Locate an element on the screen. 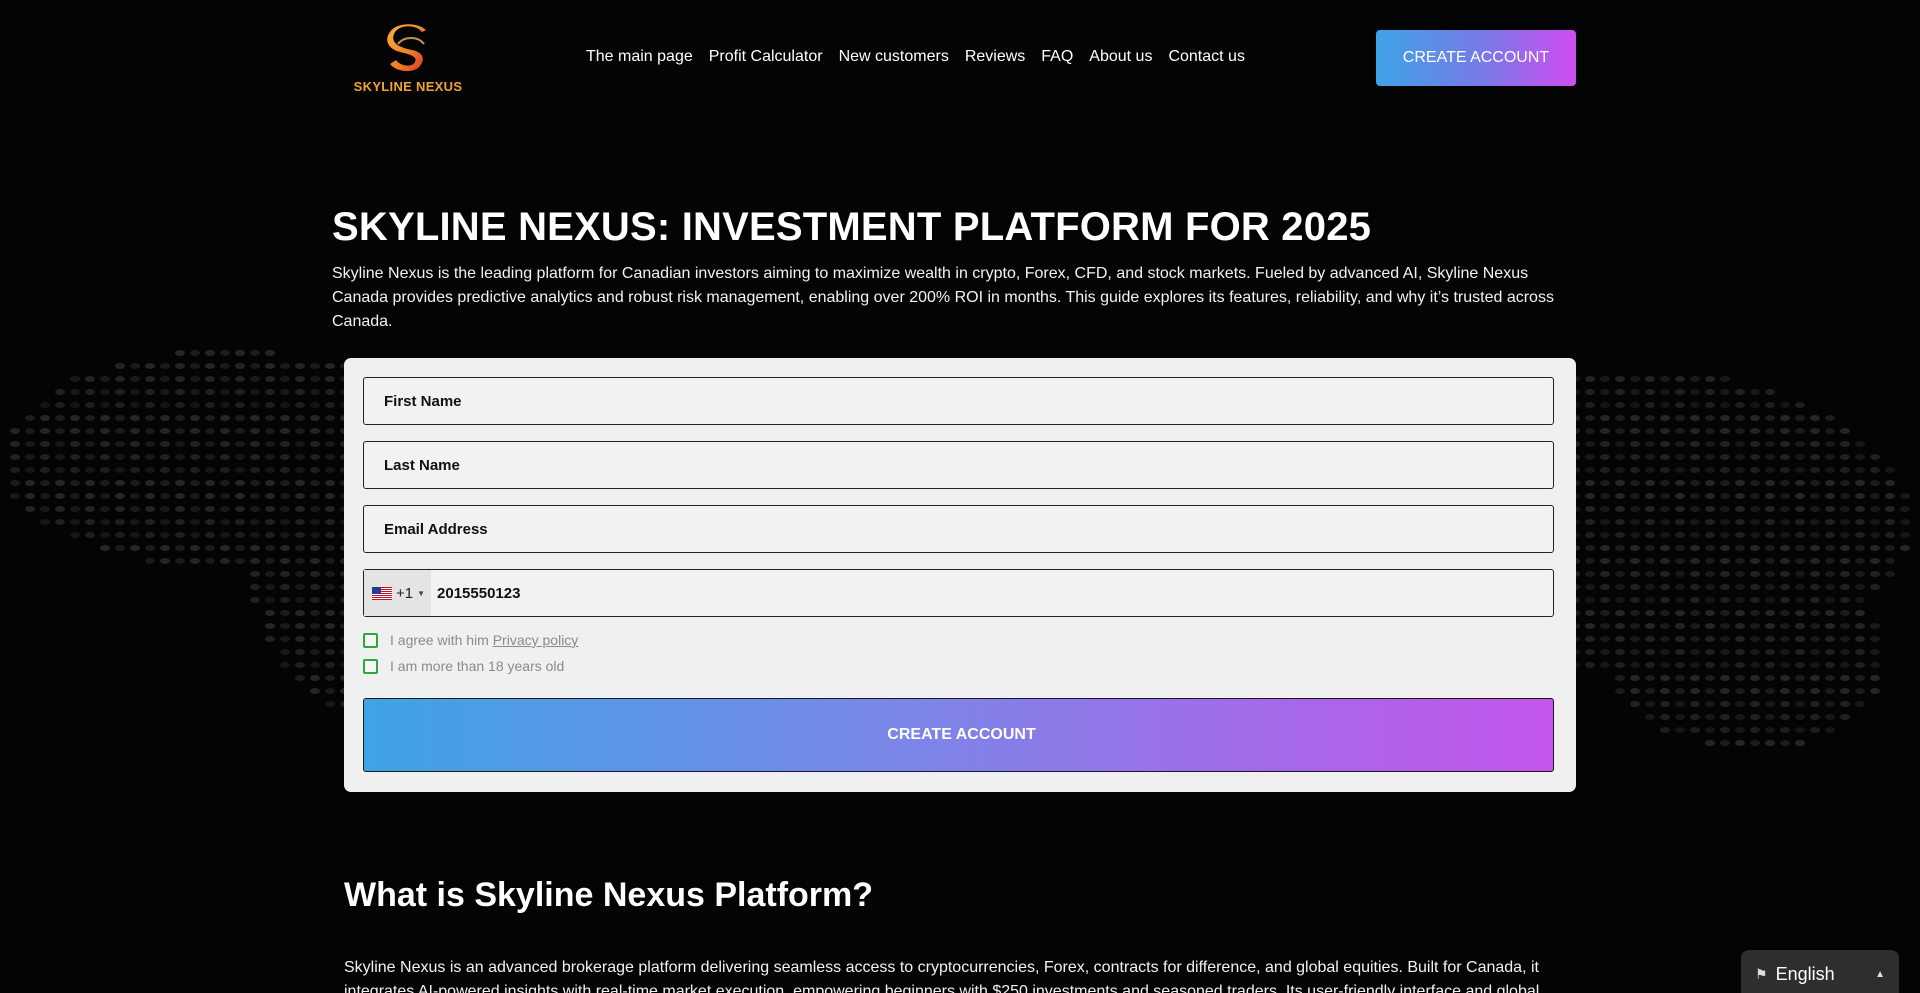 Image resolution: width=1920 pixels, height=993 pixels. phone-input is located at coordinates (992, 593).